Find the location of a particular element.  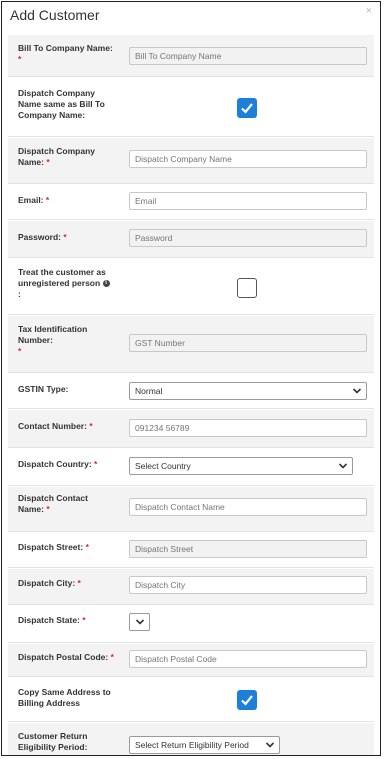

row-dispatch-contact: Dispatch Contact Name: * is located at coordinates (191, 509).